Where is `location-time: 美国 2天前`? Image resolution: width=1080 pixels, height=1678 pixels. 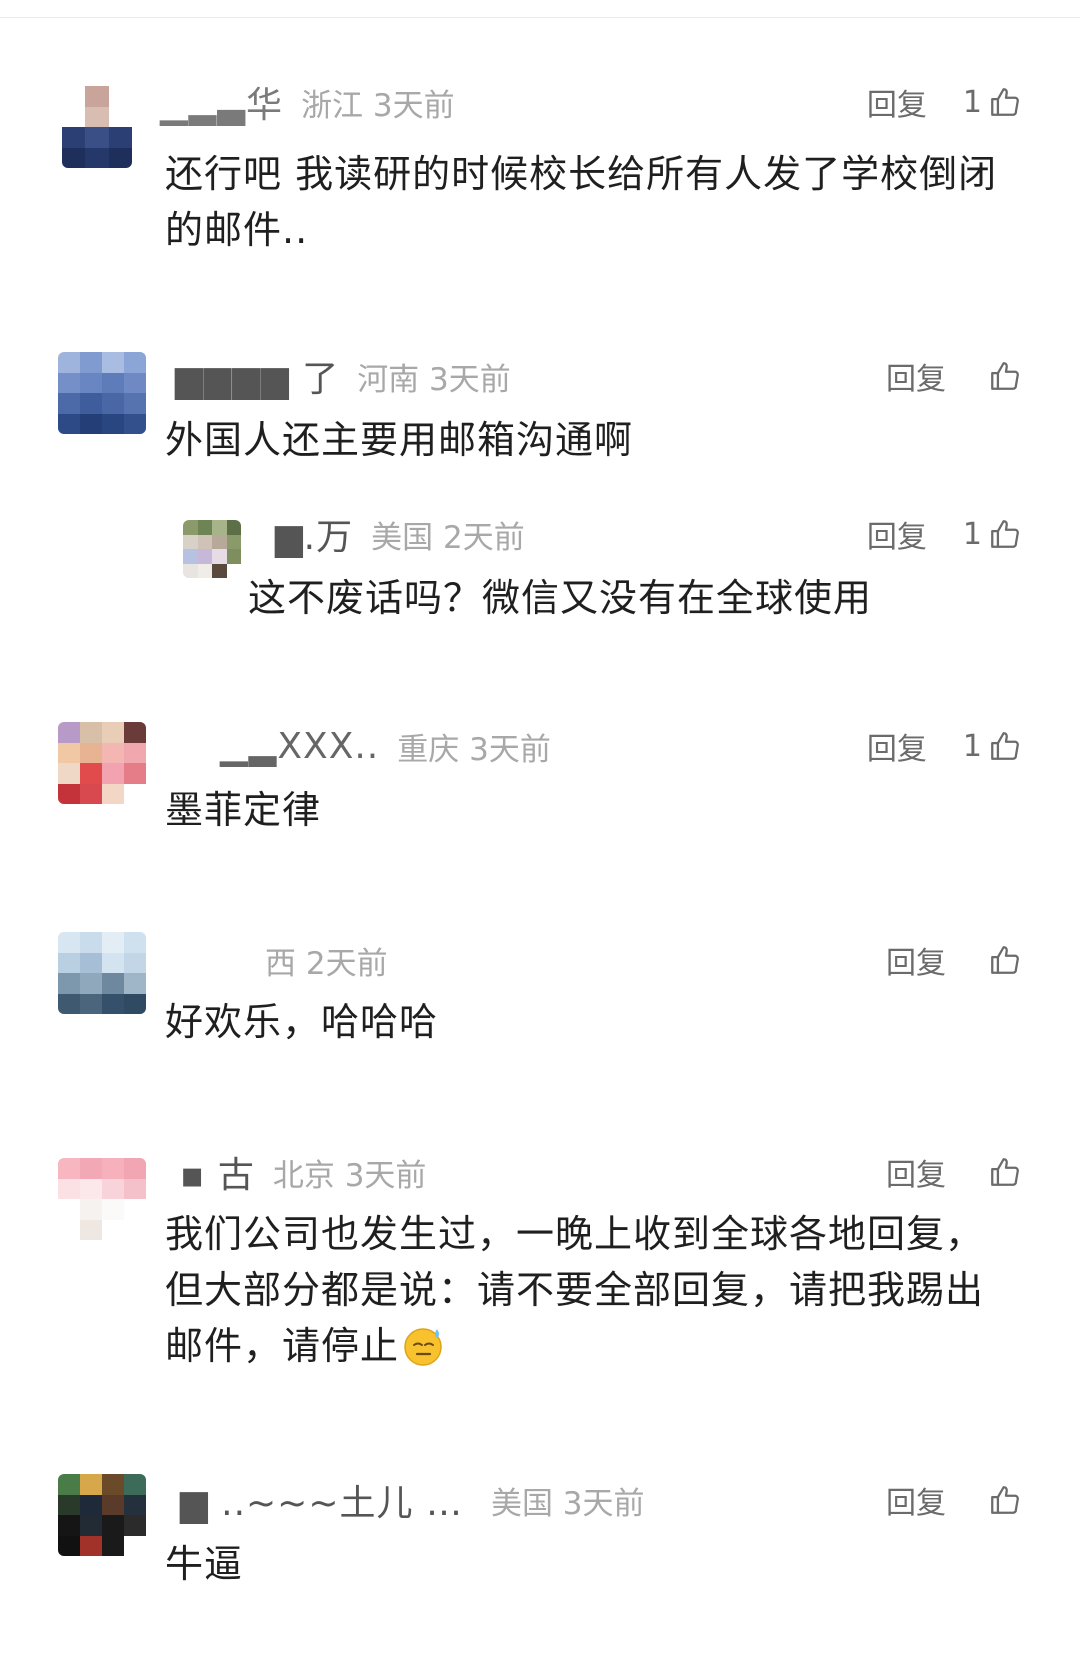
location-time: 美国 2天前 is located at coordinates (448, 537).